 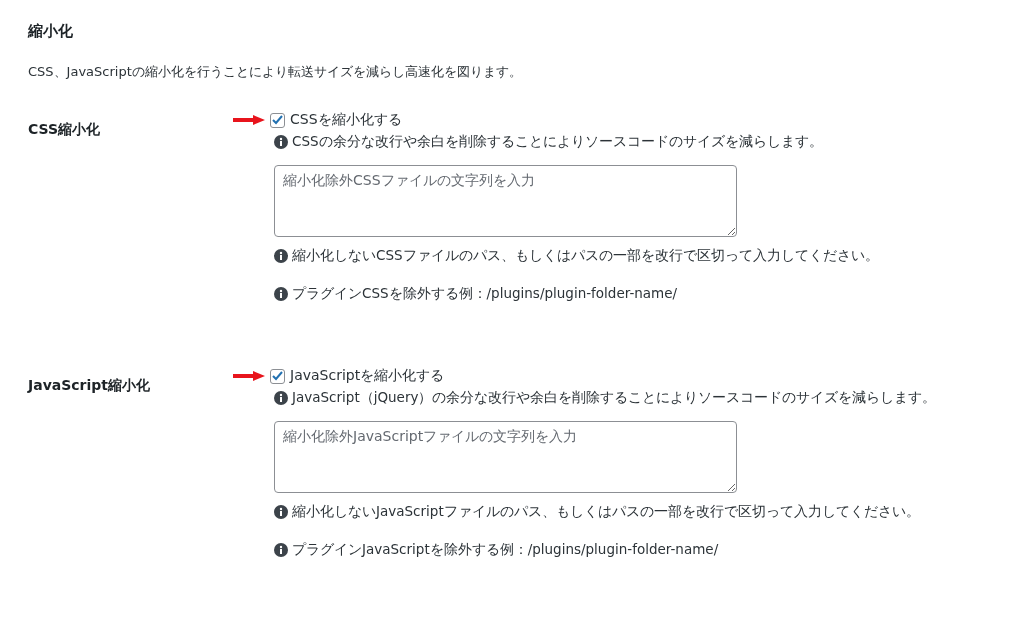 I want to click on note-text: プラグインCSSを除外する例：/plugins/plugin-folder-name/, so click(x=485, y=294).